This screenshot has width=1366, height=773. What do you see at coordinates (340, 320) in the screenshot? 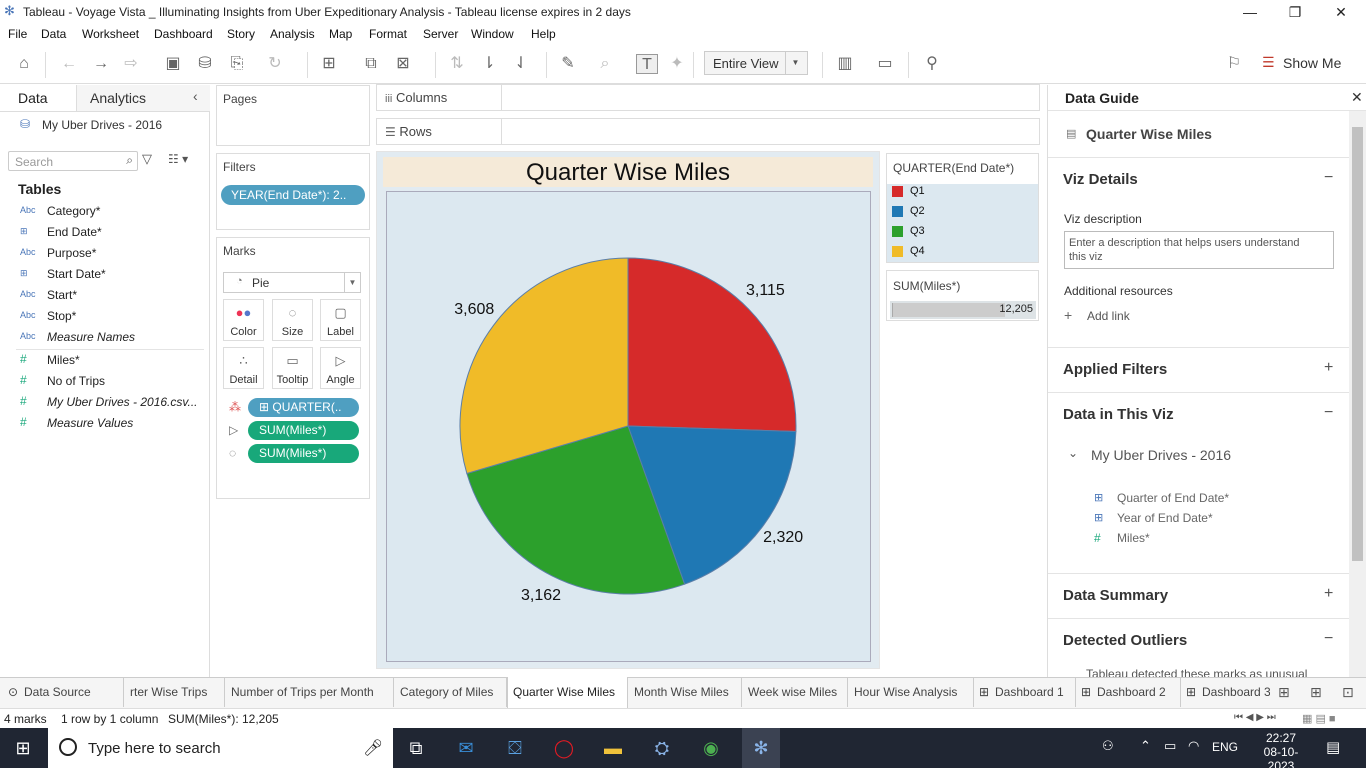
I see `label-button: ▢ Label` at bounding box center [340, 320].